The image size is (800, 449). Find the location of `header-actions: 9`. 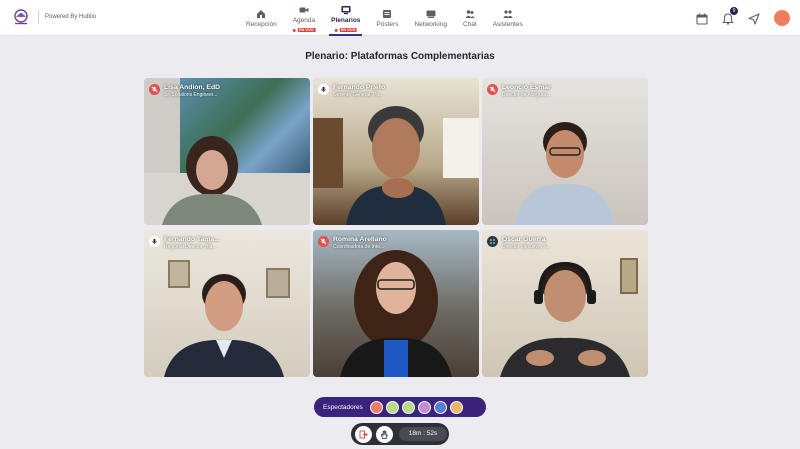

header-actions: 9 is located at coordinates (743, 18).